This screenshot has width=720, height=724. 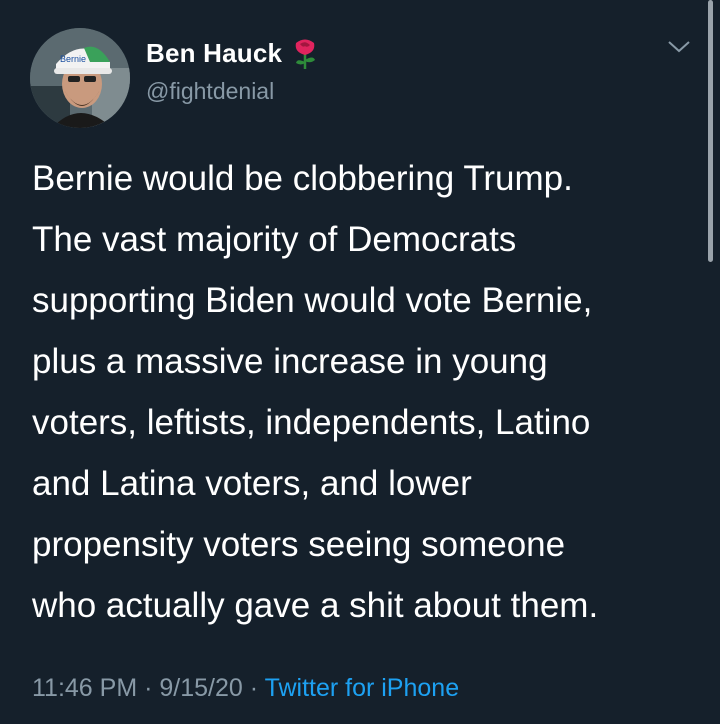 What do you see at coordinates (232, 91) in the screenshot?
I see `handle: @fightdenial` at bounding box center [232, 91].